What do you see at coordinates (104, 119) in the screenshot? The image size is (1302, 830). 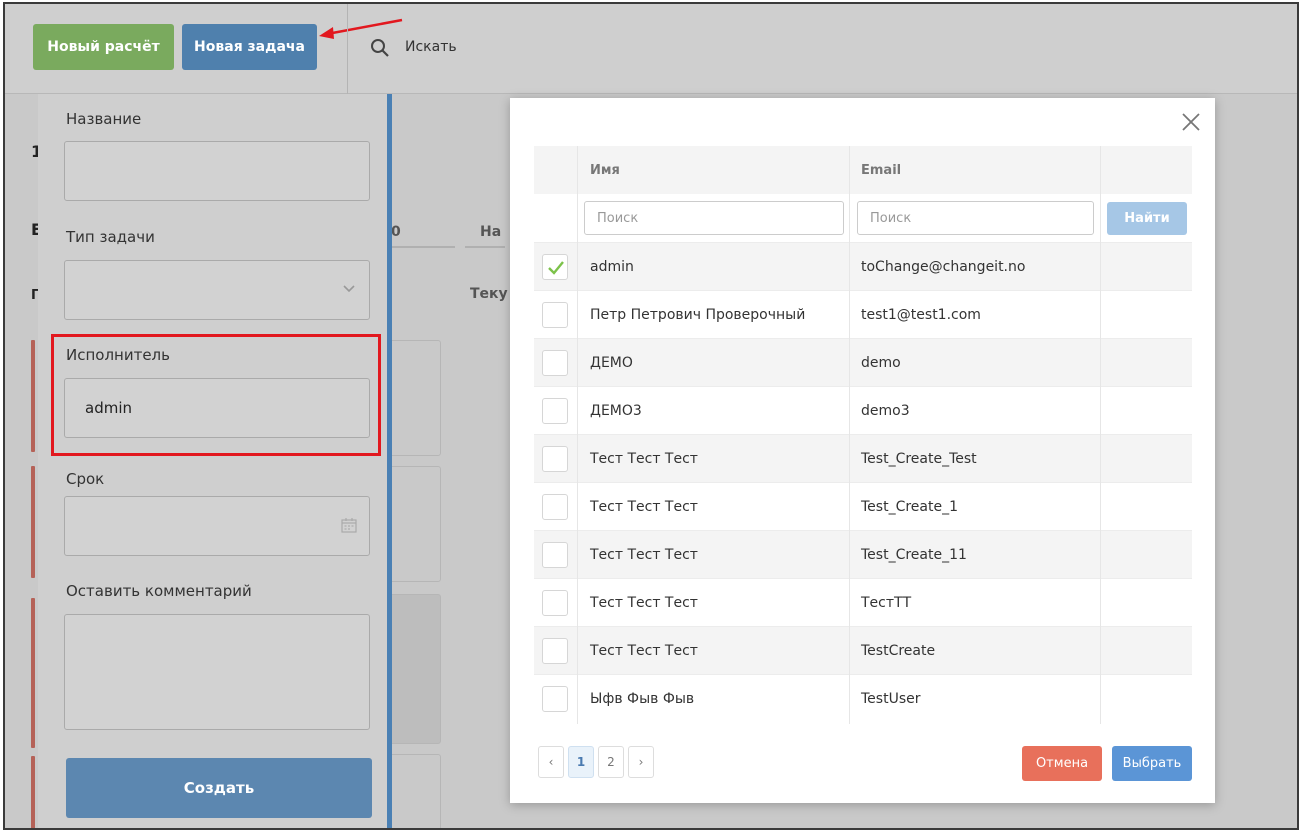 I see `name-label: Название` at bounding box center [104, 119].